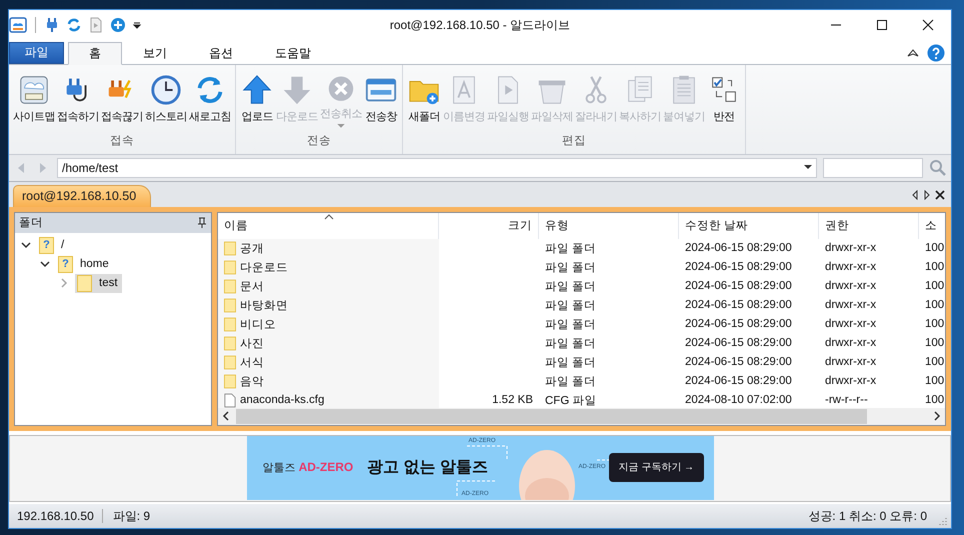  I want to click on status-host: 192.168.10.50, so click(60, 516).